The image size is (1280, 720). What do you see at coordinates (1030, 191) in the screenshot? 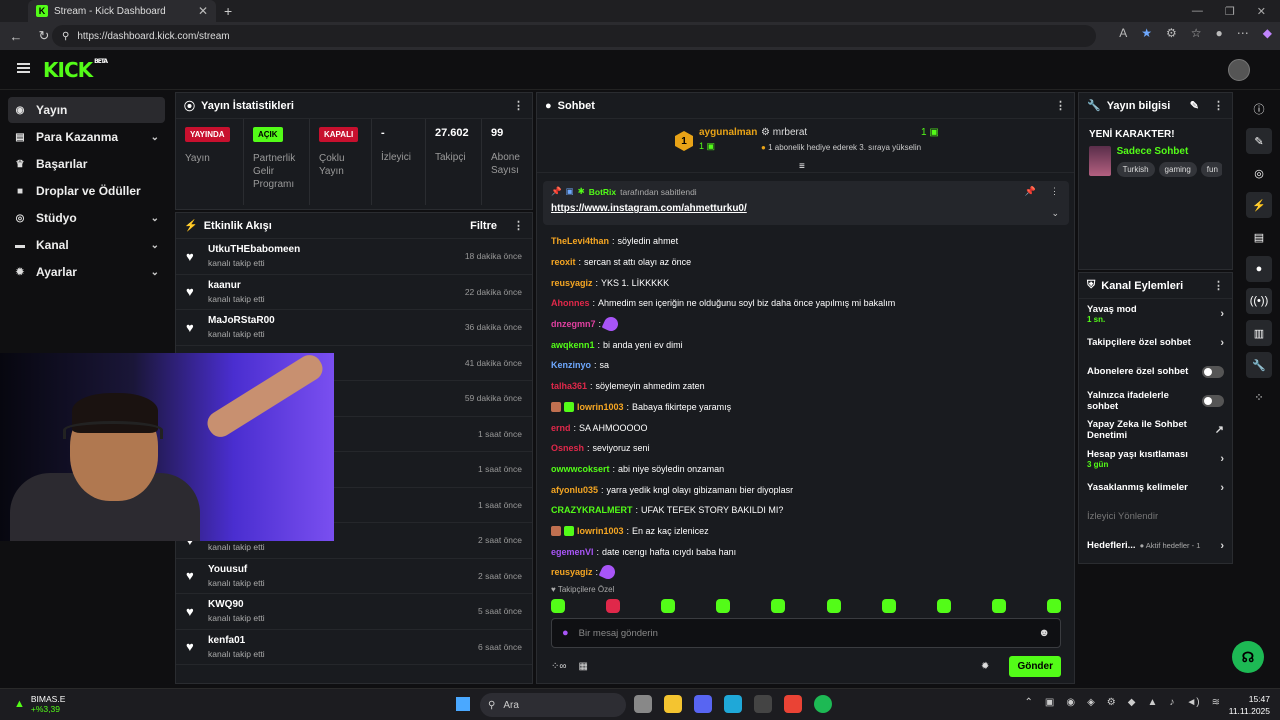
I see `unpin-icon: 📌` at bounding box center [1030, 191].